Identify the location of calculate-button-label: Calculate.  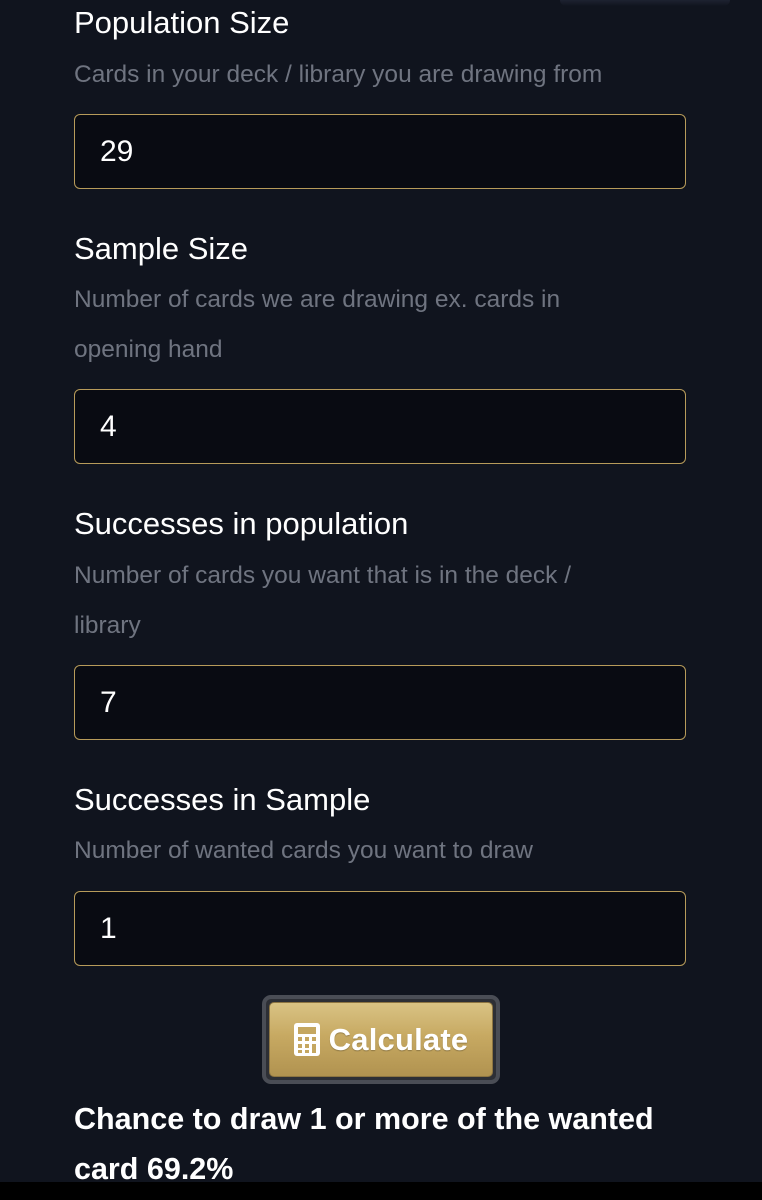
(398, 1039).